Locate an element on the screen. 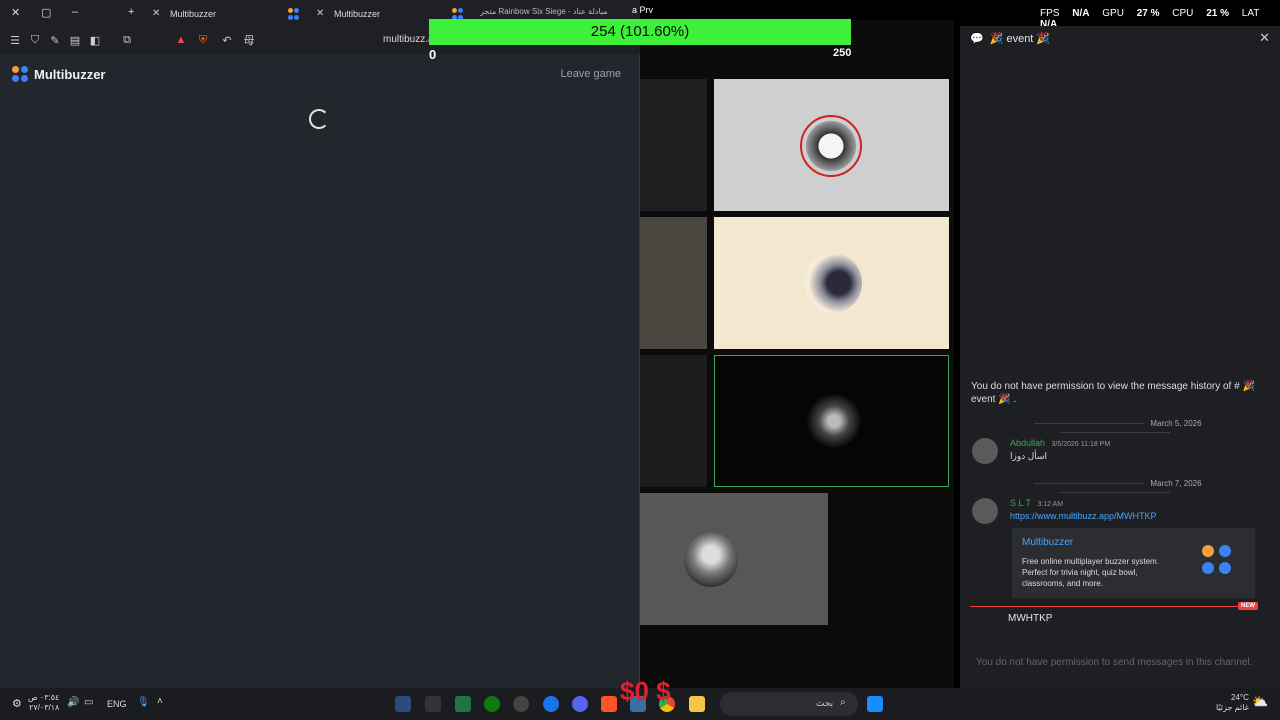 The height and width of the screenshot is (720, 1280). message-text: اسأل دوزا is located at coordinates (1029, 456).